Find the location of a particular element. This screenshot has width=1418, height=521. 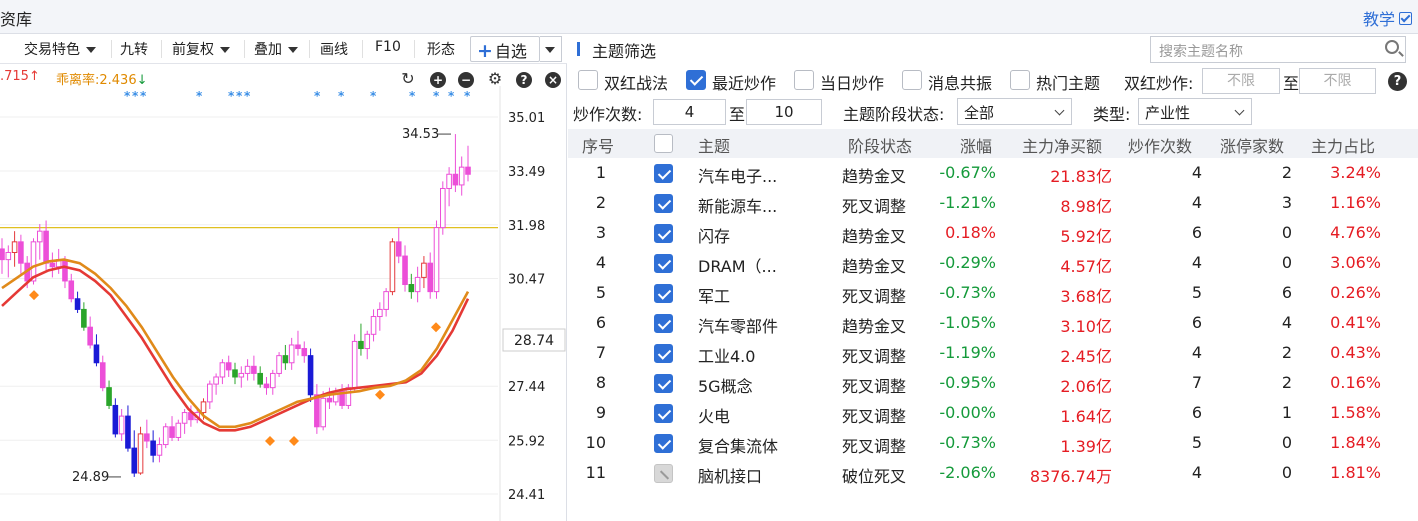

checkbox-shuanghong is located at coordinates (588, 80).